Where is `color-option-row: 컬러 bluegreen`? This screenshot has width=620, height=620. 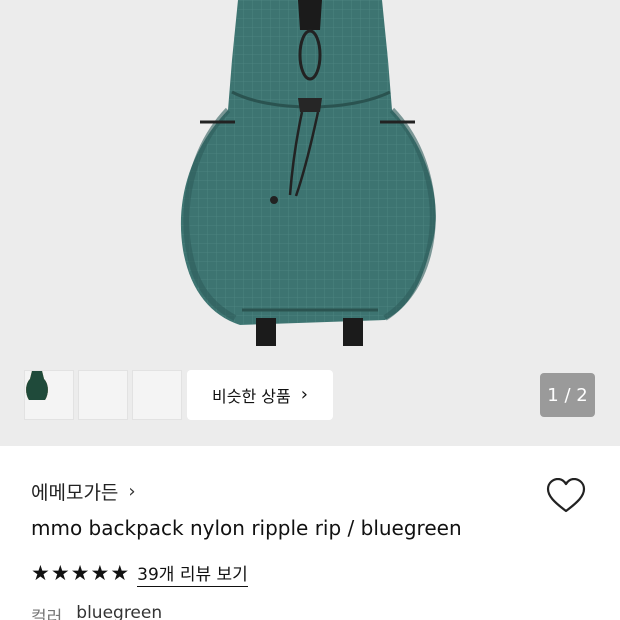
color-option-row: 컬러 bluegreen is located at coordinates (96, 611).